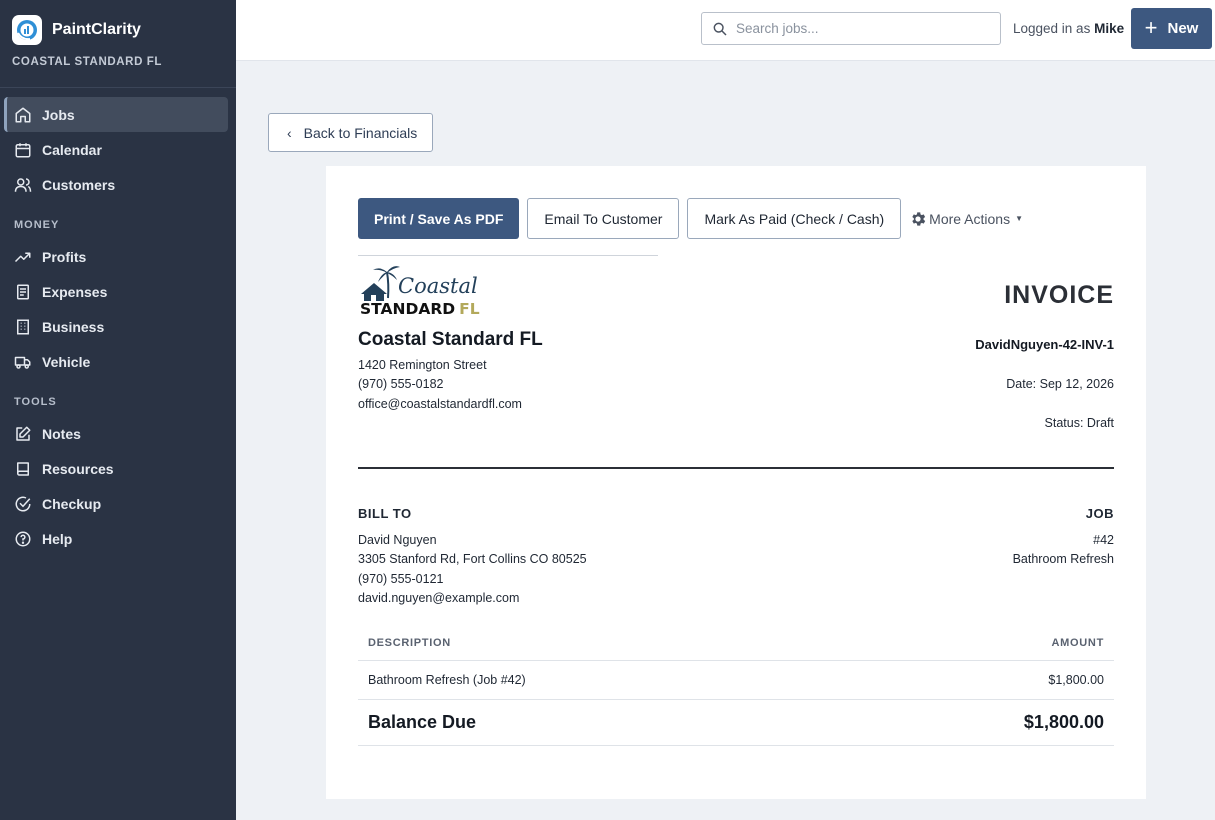  What do you see at coordinates (23, 184) in the screenshot?
I see `users-icon` at bounding box center [23, 184].